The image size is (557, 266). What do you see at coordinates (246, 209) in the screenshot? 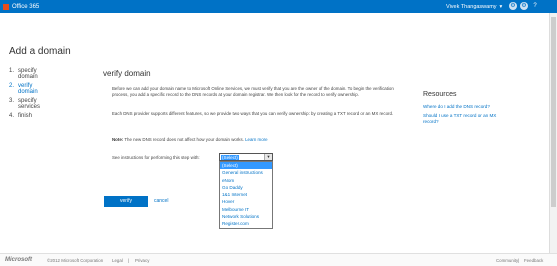
I see `dropdown-option: Melbourne IT` at bounding box center [246, 209].